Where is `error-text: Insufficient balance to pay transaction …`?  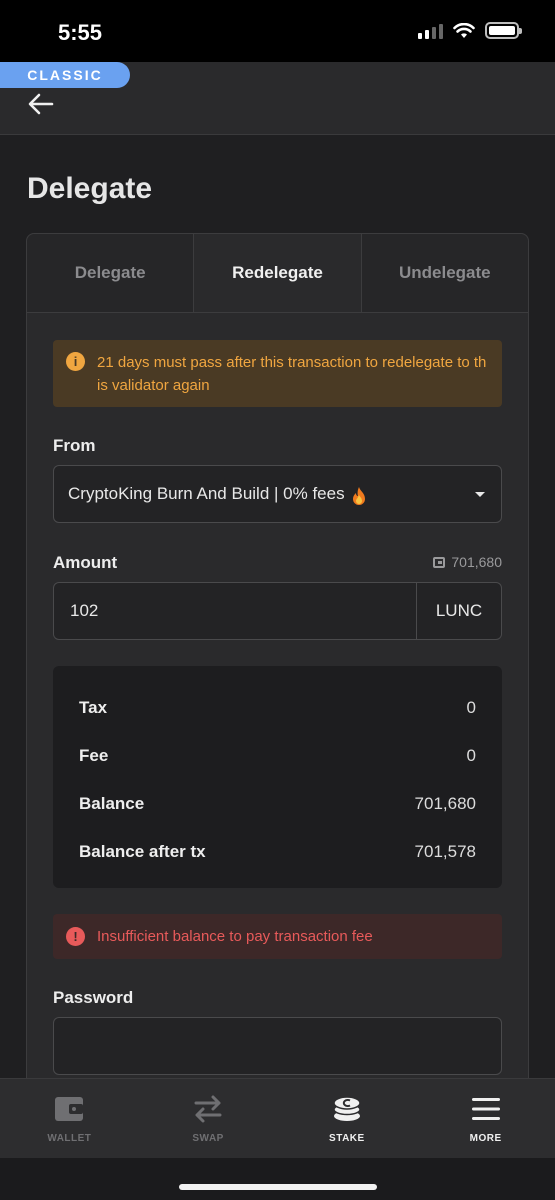 error-text: Insufficient balance to pay transaction … is located at coordinates (235, 936).